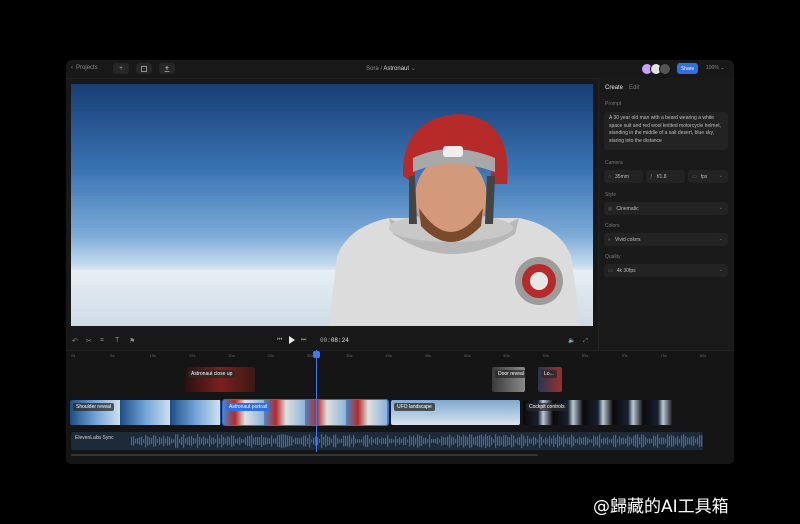 The height and width of the screenshot is (524, 800). Describe the element at coordinates (75, 341) in the screenshot. I see `undo-icon: ↶` at that location.